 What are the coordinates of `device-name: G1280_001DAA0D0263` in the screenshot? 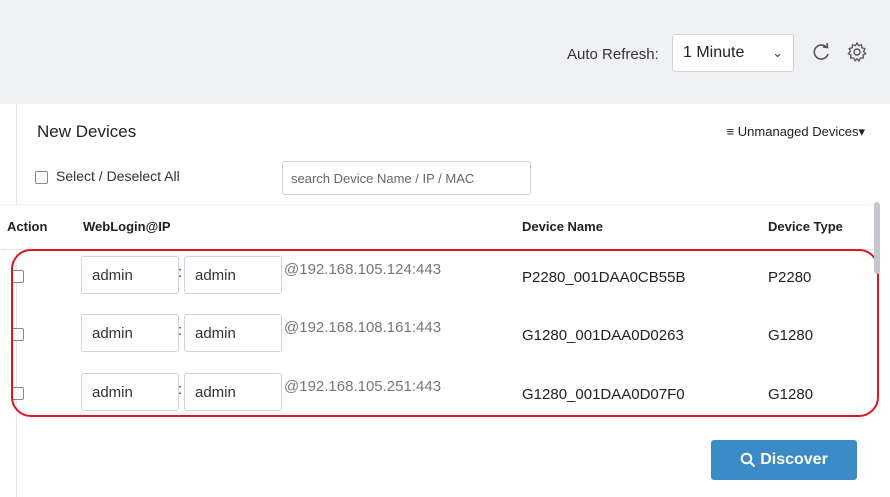 It's located at (603, 335).